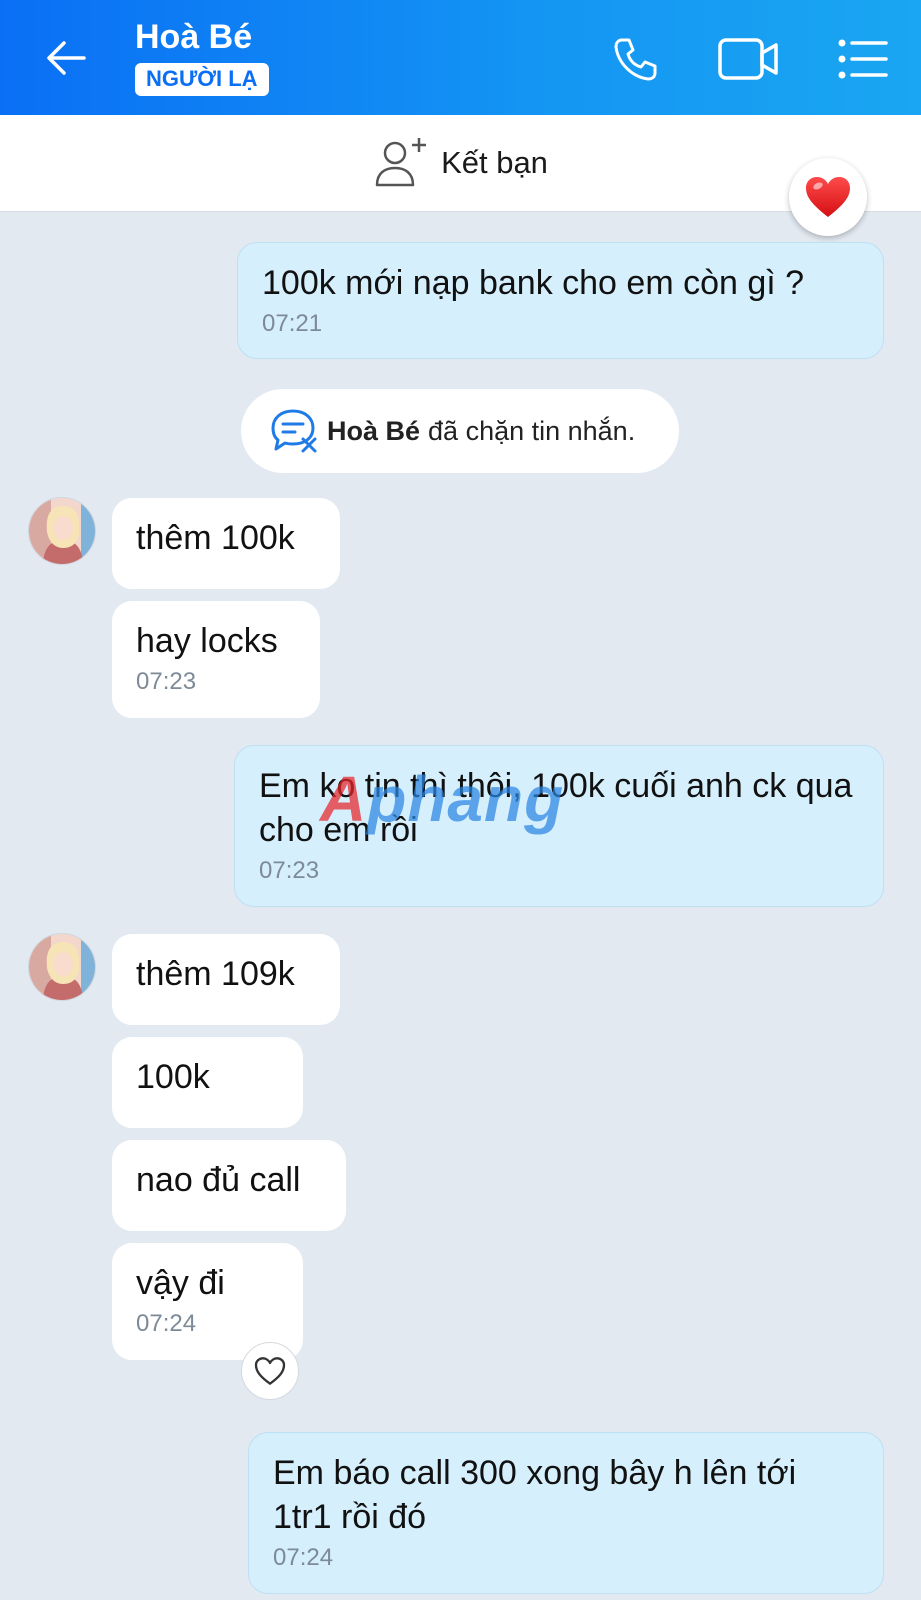 The height and width of the screenshot is (1600, 921). What do you see at coordinates (749, 59) in the screenshot?
I see `video-camera-icon` at bounding box center [749, 59].